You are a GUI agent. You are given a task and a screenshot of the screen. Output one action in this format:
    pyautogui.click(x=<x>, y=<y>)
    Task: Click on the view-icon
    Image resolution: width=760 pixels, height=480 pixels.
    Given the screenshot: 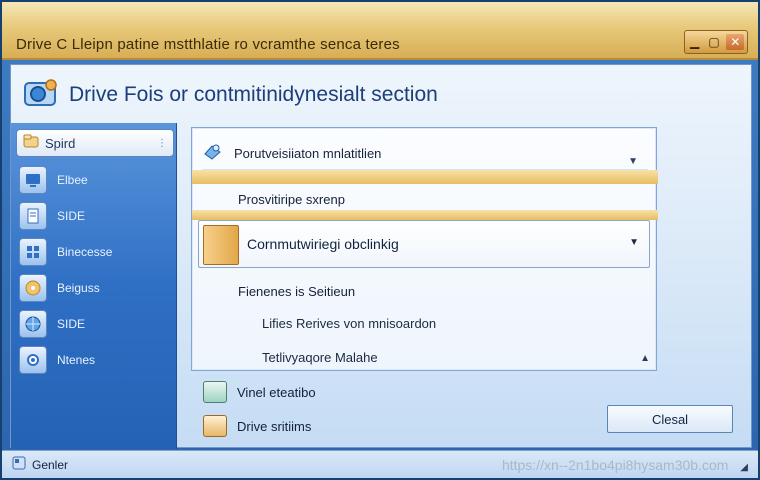 What is the action you would take?
    pyautogui.click(x=215, y=392)
    